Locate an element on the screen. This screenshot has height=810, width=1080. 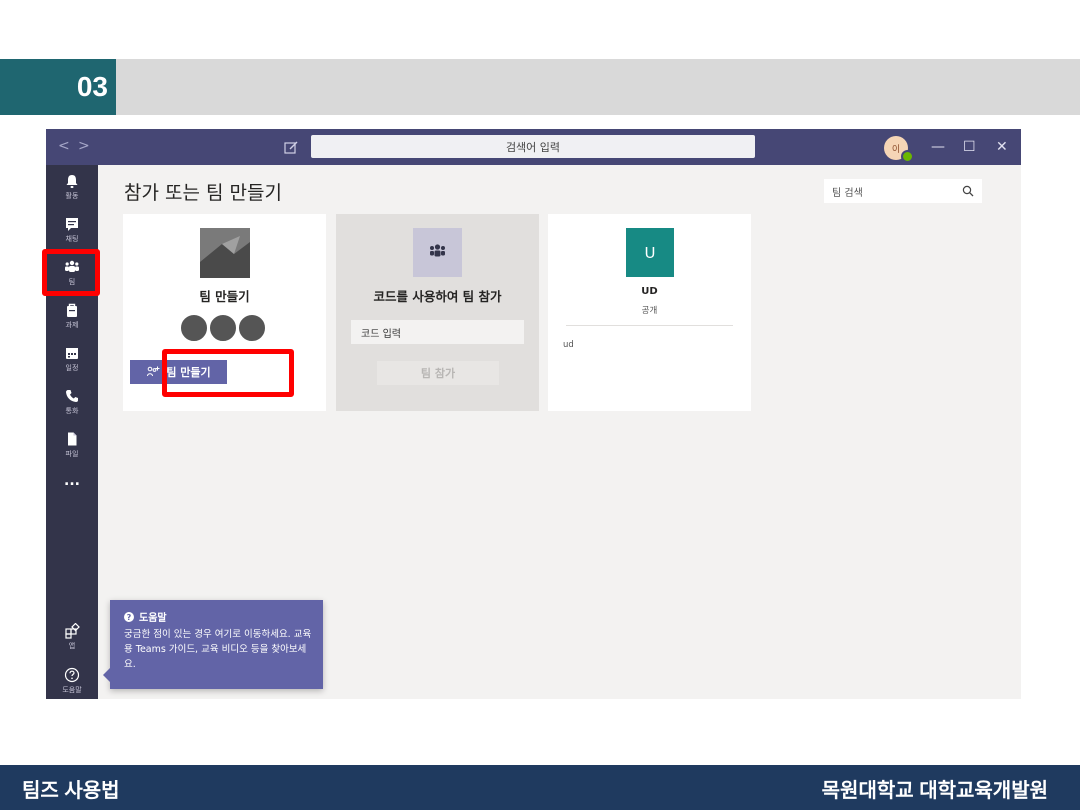
create-team-title: 팀 만들기 is located at coordinates (224, 296).